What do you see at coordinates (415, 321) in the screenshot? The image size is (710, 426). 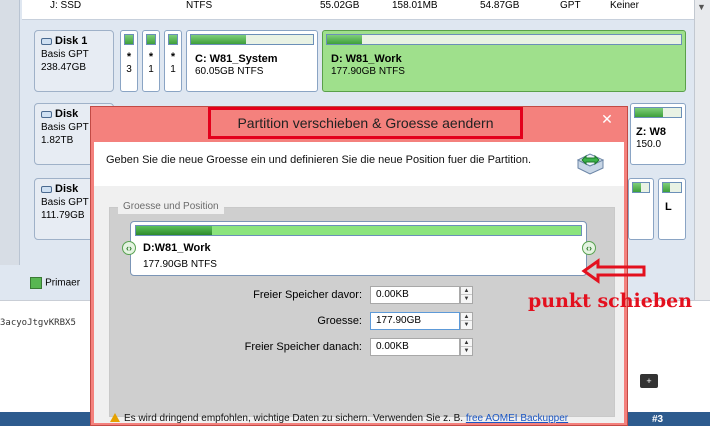 I see `size-input: 177.90GB` at bounding box center [415, 321].